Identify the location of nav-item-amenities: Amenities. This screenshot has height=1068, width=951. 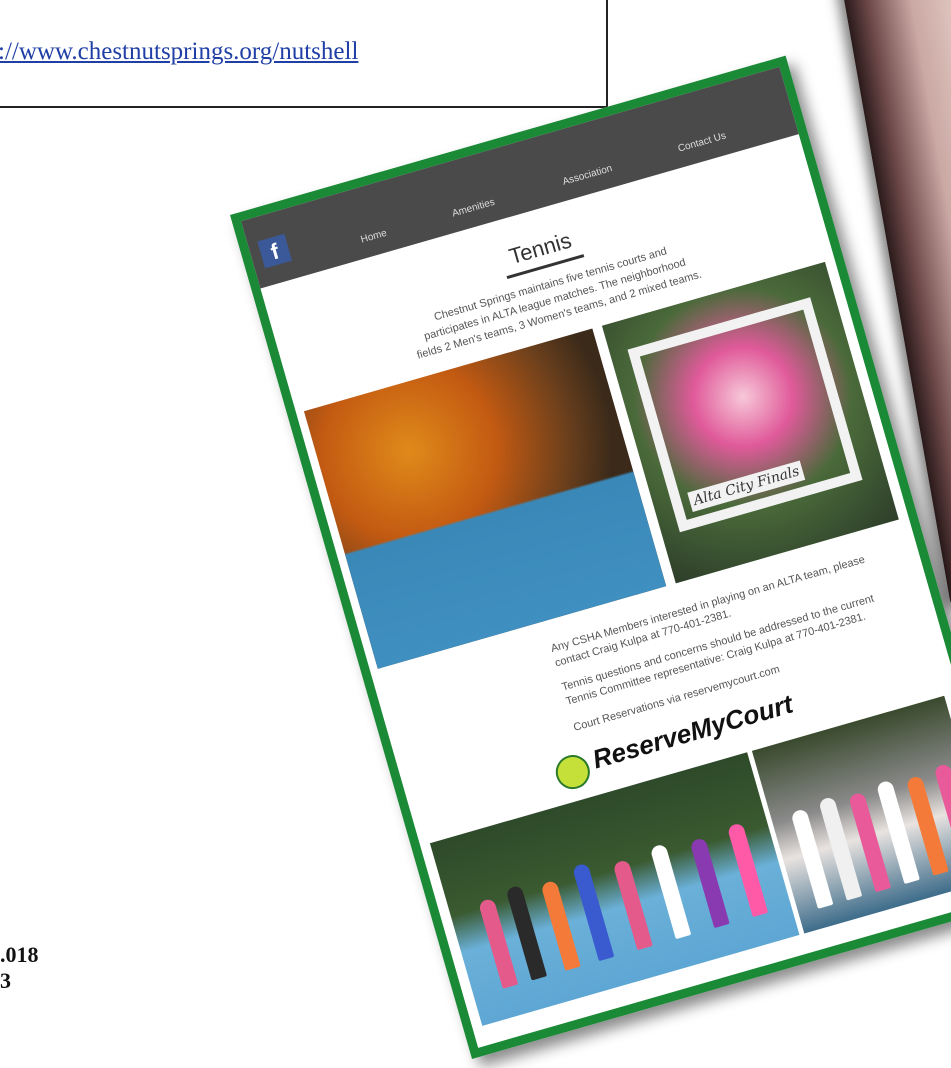
(473, 208).